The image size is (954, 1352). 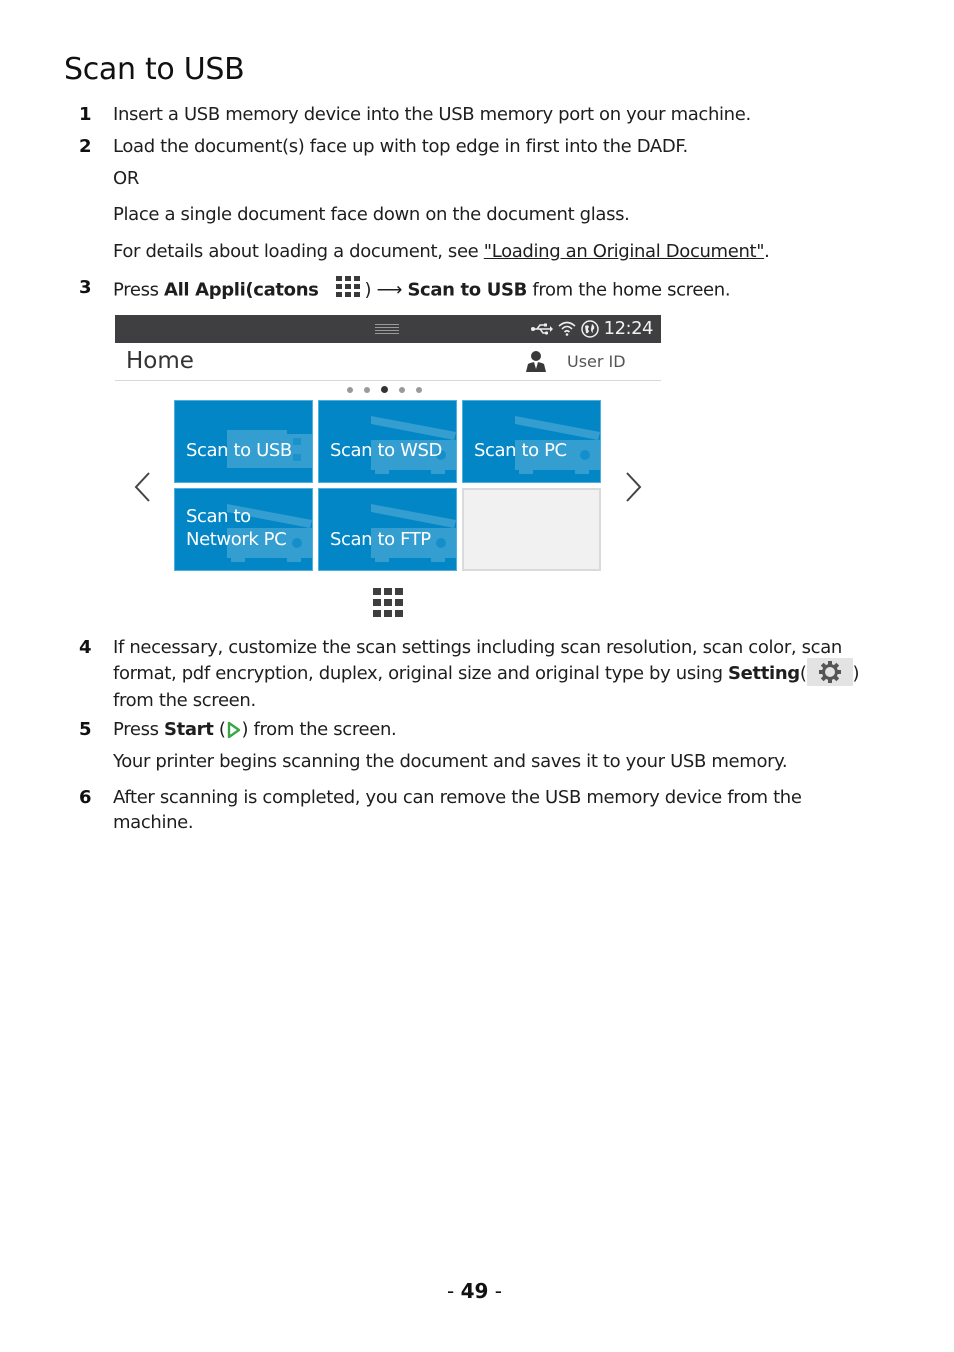 I want to click on user-icon, so click(x=536, y=361).